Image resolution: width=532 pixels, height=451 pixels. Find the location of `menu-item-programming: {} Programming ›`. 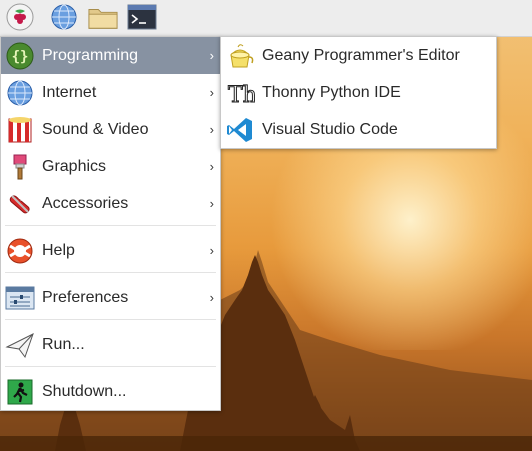

menu-item-programming: {} Programming › is located at coordinates (110, 55).